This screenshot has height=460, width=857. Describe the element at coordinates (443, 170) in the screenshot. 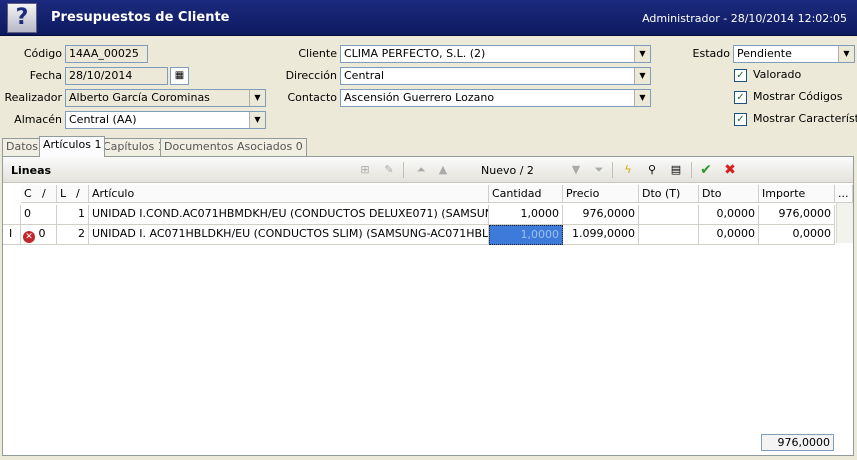

I see `previous-record-icon: ▲` at that location.